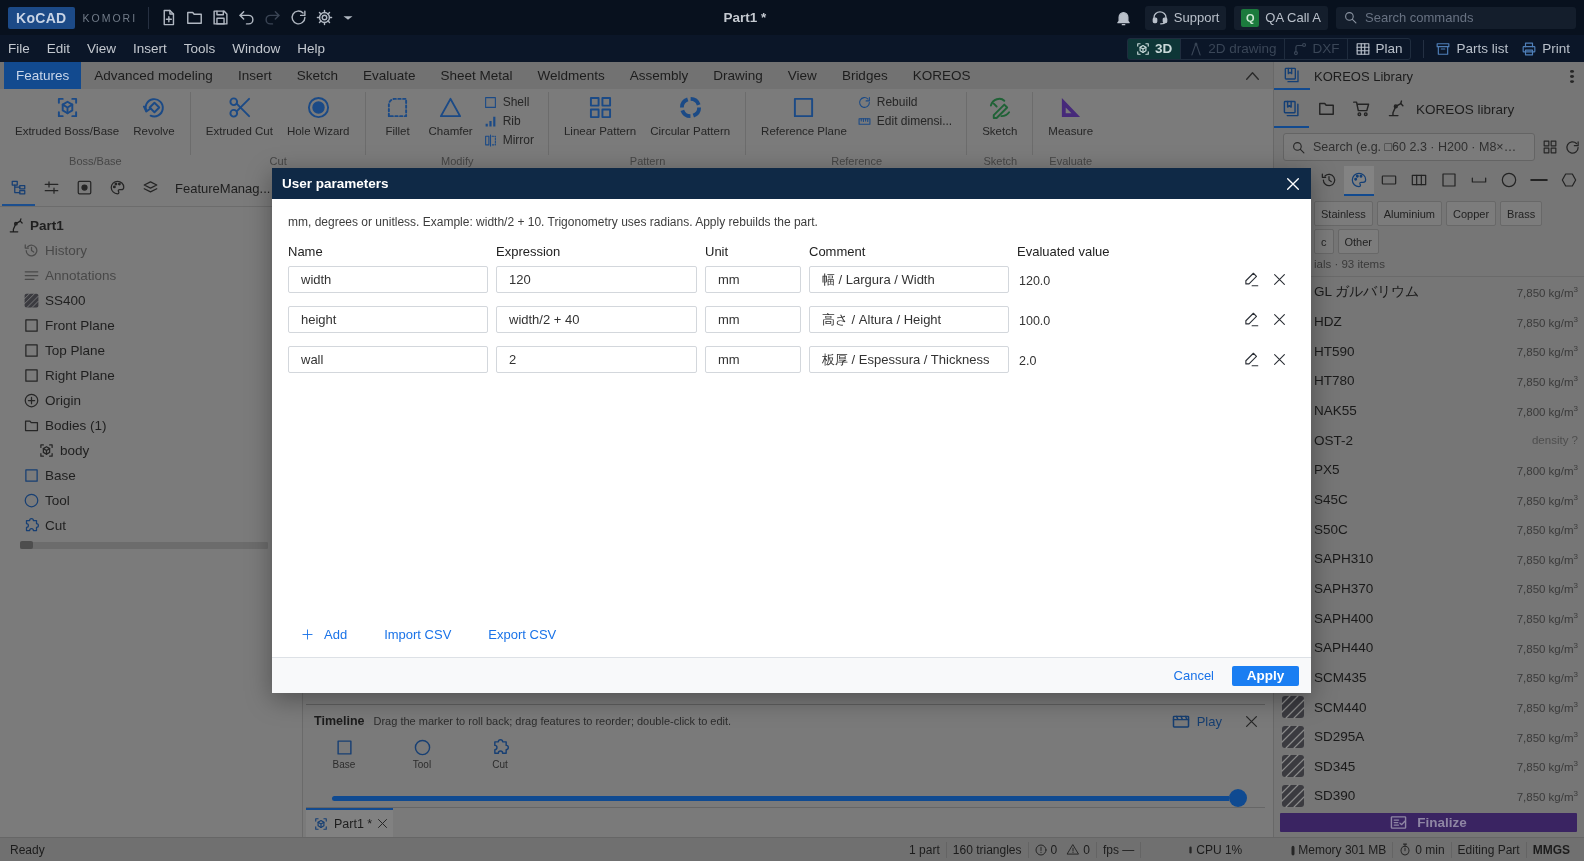 This screenshot has width=1584, height=861. Describe the element at coordinates (596, 359) in the screenshot. I see `expression-input: 2` at that location.